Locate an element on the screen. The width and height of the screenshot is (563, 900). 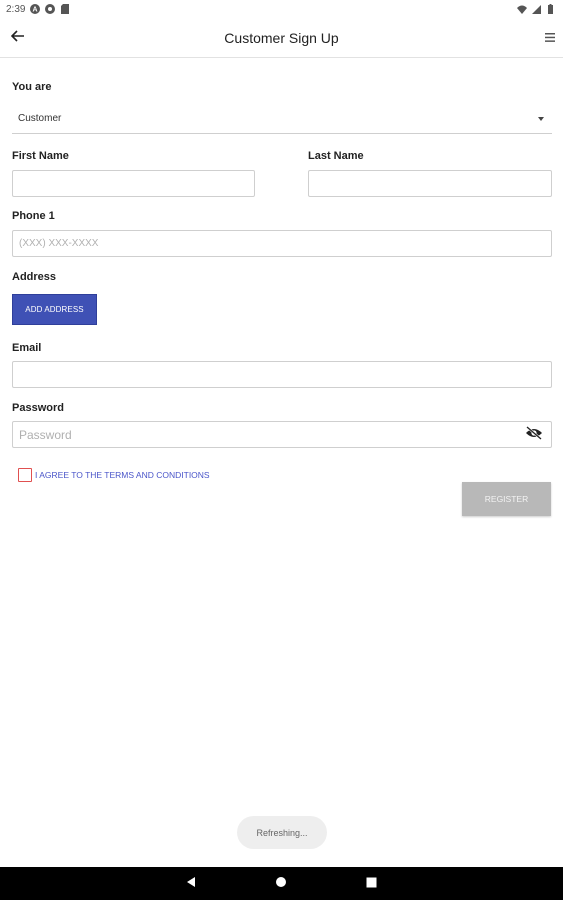
first-name-label: First Name is located at coordinates (40, 156).